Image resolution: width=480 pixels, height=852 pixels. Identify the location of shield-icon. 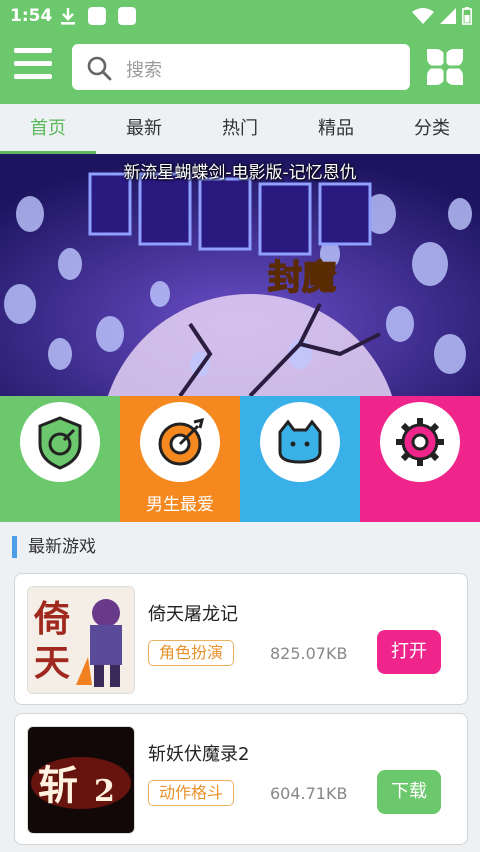
(60, 443).